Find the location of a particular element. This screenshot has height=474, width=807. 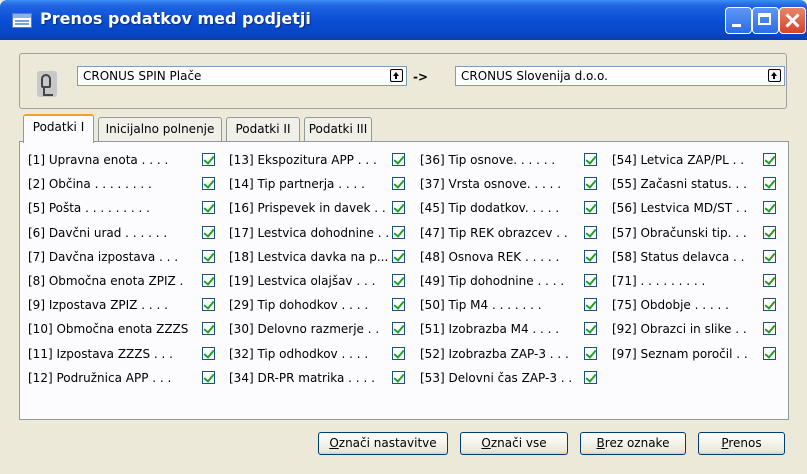

field-label-text: [11] Izpostava ZZZS . . . is located at coordinates (100, 354).